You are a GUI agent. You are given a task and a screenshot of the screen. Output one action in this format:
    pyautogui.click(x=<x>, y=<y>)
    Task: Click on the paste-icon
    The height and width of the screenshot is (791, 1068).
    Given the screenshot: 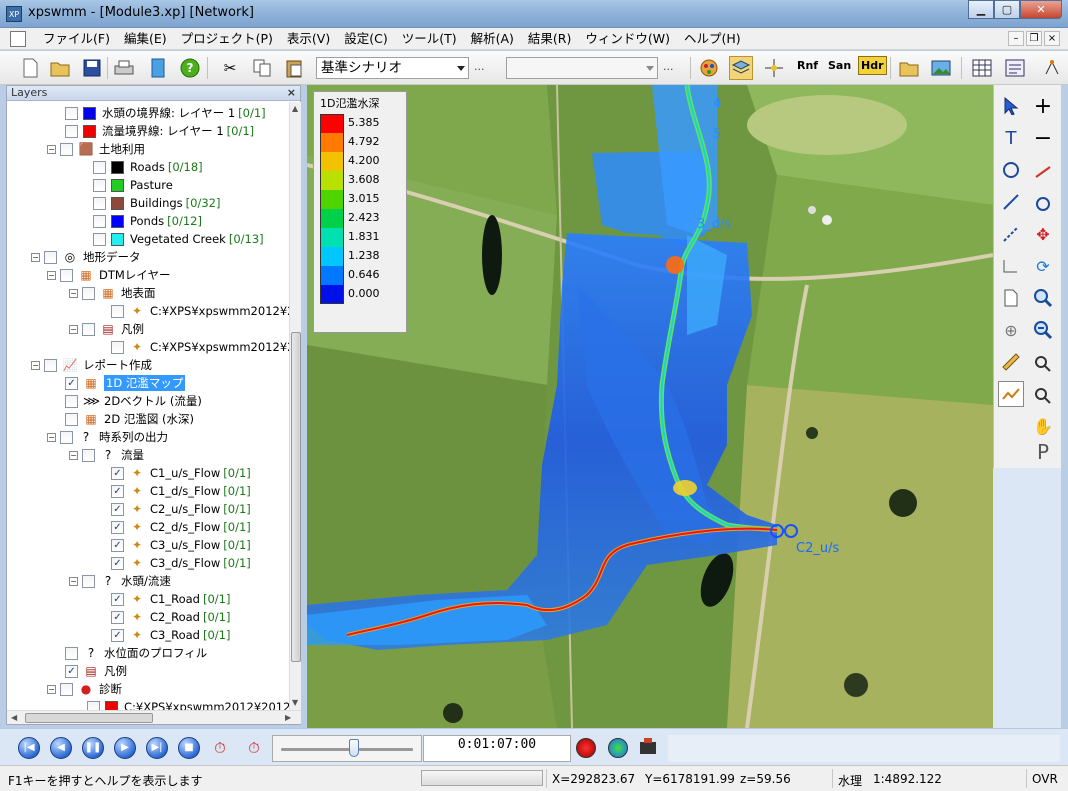 What is the action you would take?
    pyautogui.click(x=294, y=68)
    